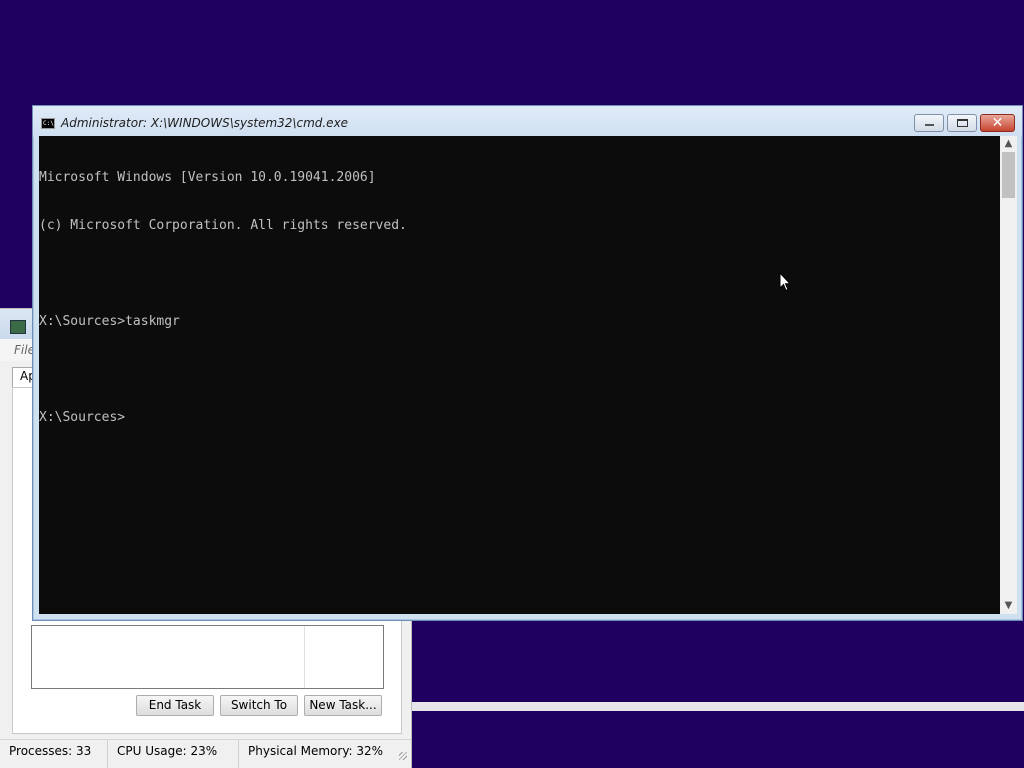 Image resolution: width=1024 pixels, height=768 pixels. I want to click on close-icon: ✕, so click(997, 123).